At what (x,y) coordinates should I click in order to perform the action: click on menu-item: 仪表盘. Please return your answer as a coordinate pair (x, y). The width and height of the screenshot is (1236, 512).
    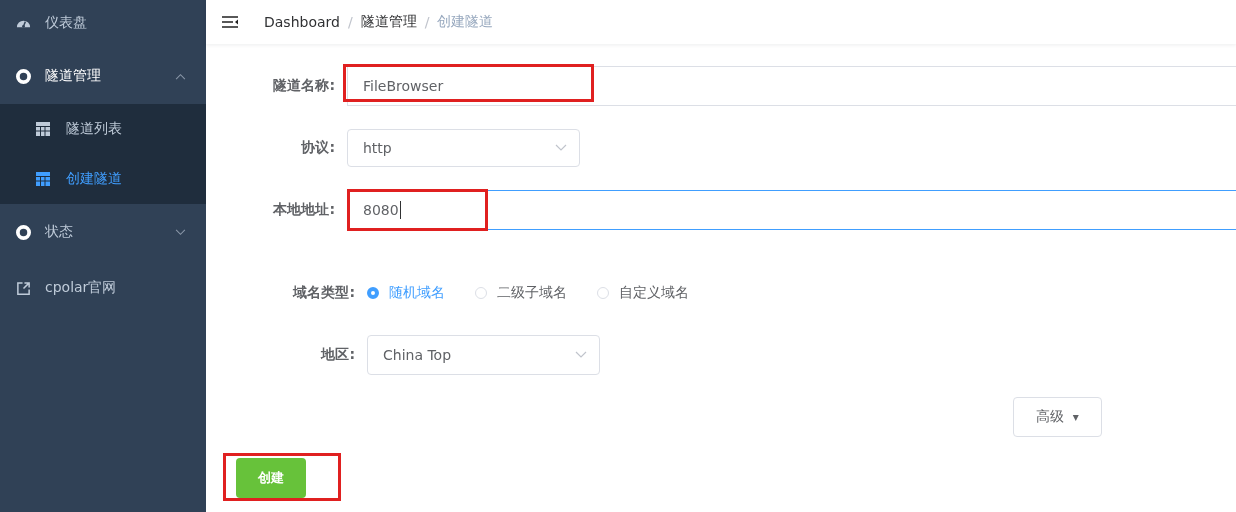
    Looking at the image, I should click on (103, 24).